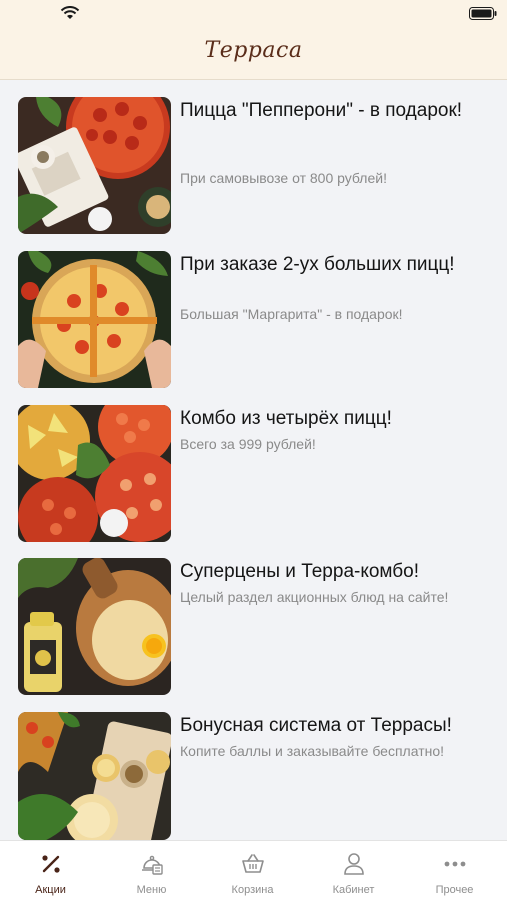 Image resolution: width=507 pixels, height=900 pixels. I want to click on tab-label: Меню, so click(151, 890).